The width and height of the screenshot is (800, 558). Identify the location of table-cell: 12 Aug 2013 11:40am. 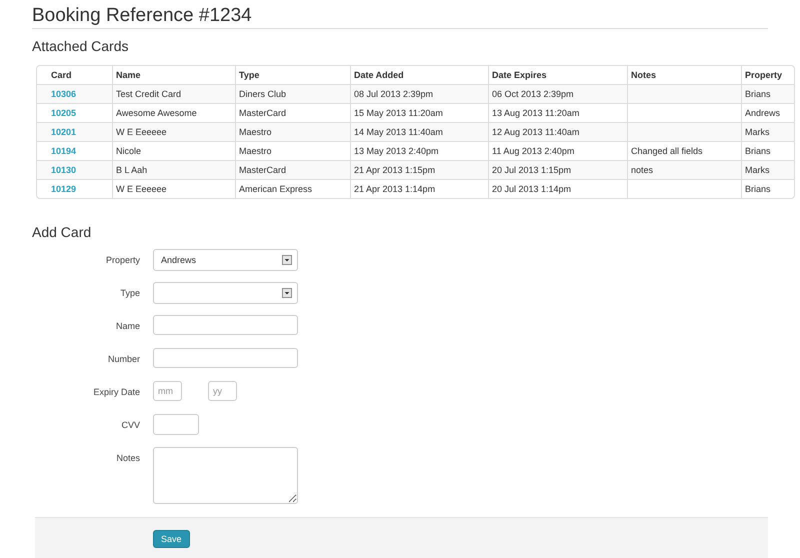
(536, 132).